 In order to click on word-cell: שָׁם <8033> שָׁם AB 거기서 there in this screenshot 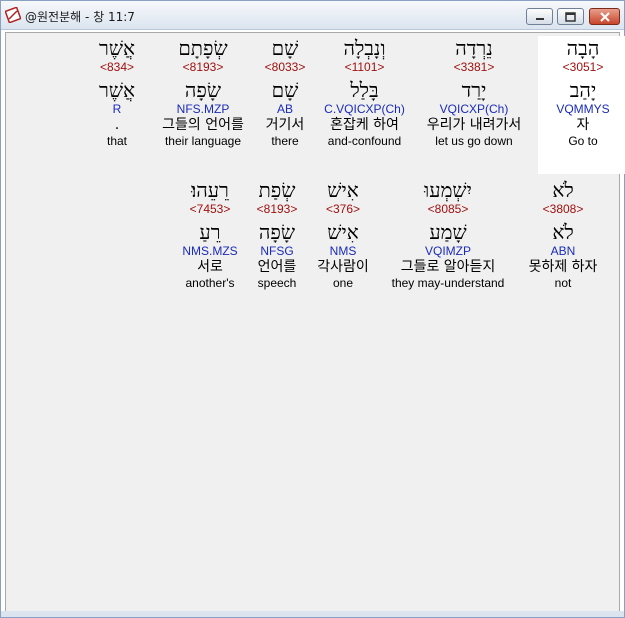, I will do `click(285, 92)`.